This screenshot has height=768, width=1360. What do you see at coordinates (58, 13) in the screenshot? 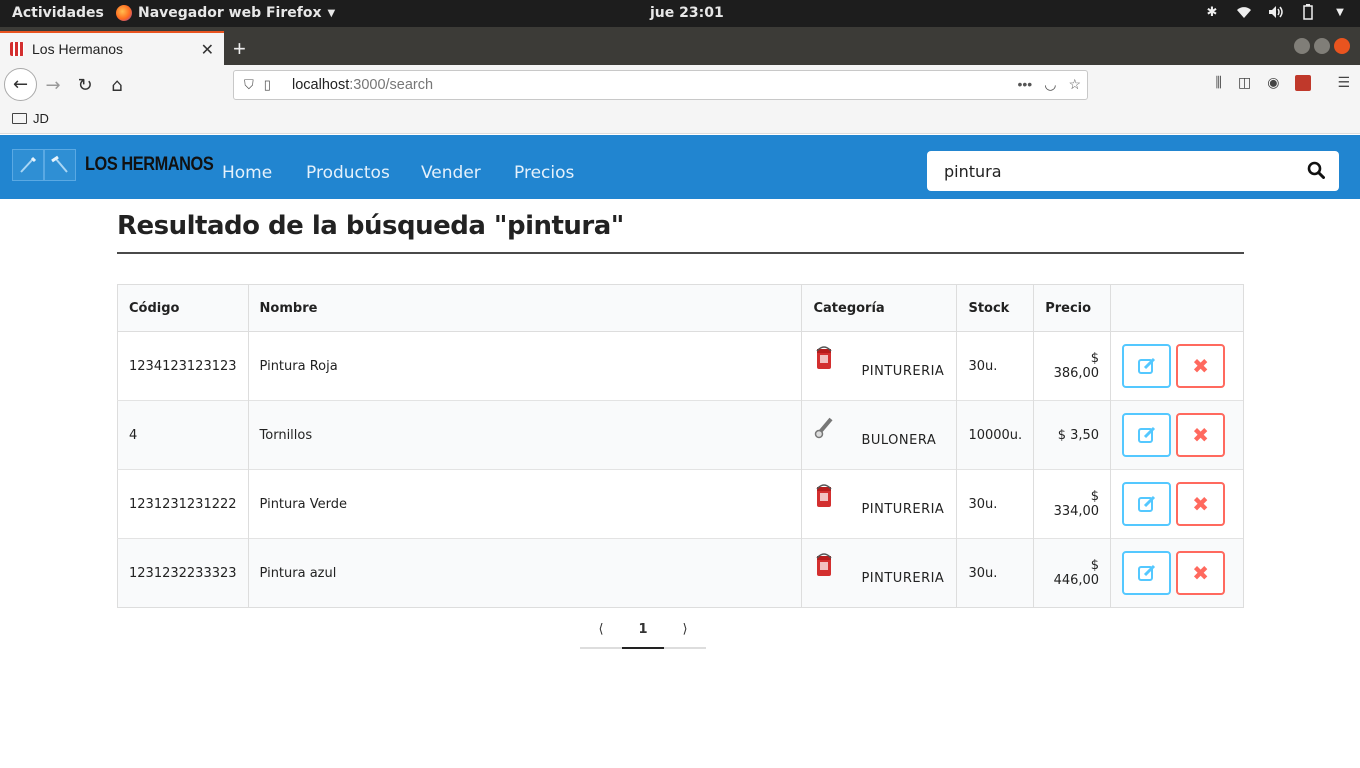
I see `activities-button: Actividades` at bounding box center [58, 13].